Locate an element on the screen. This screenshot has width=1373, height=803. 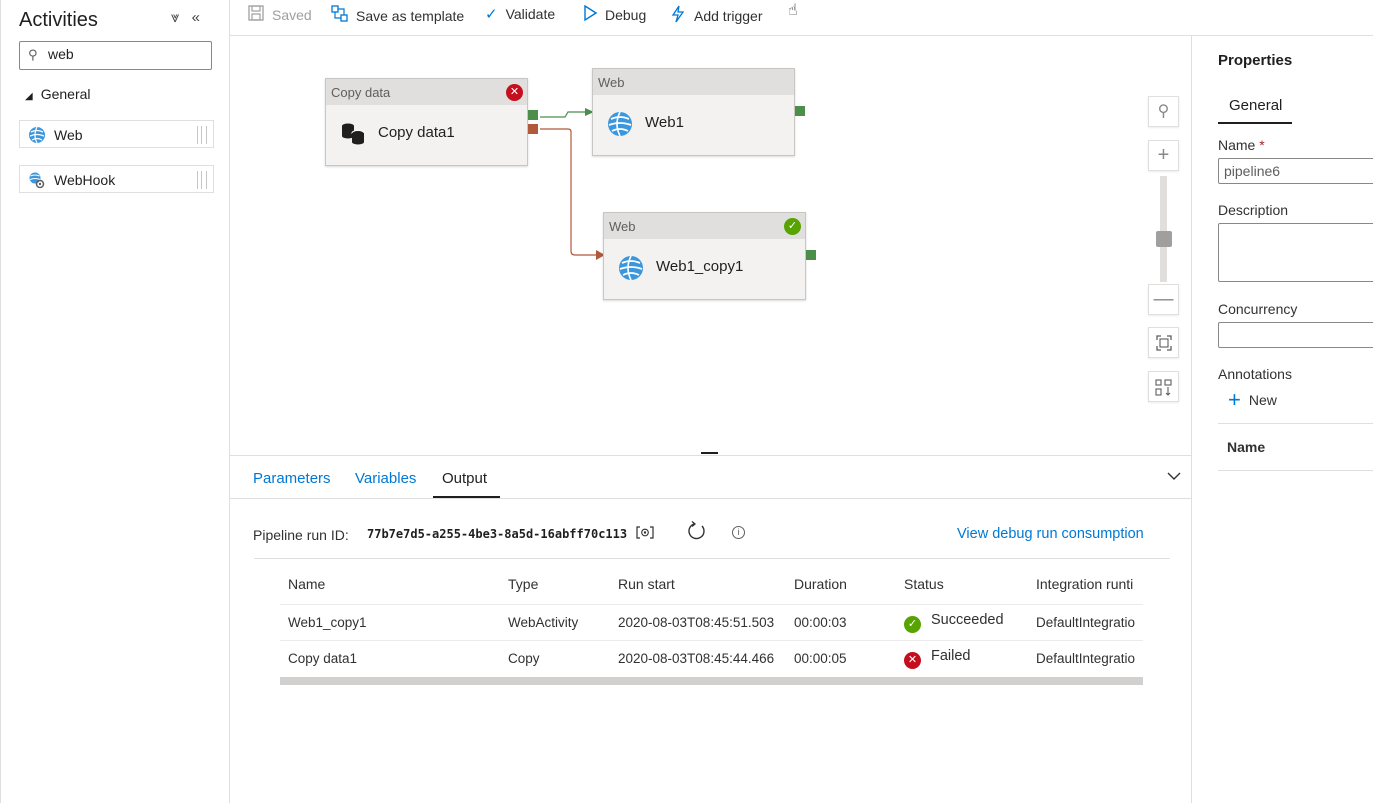
failure-output-port is located at coordinates (533, 129).